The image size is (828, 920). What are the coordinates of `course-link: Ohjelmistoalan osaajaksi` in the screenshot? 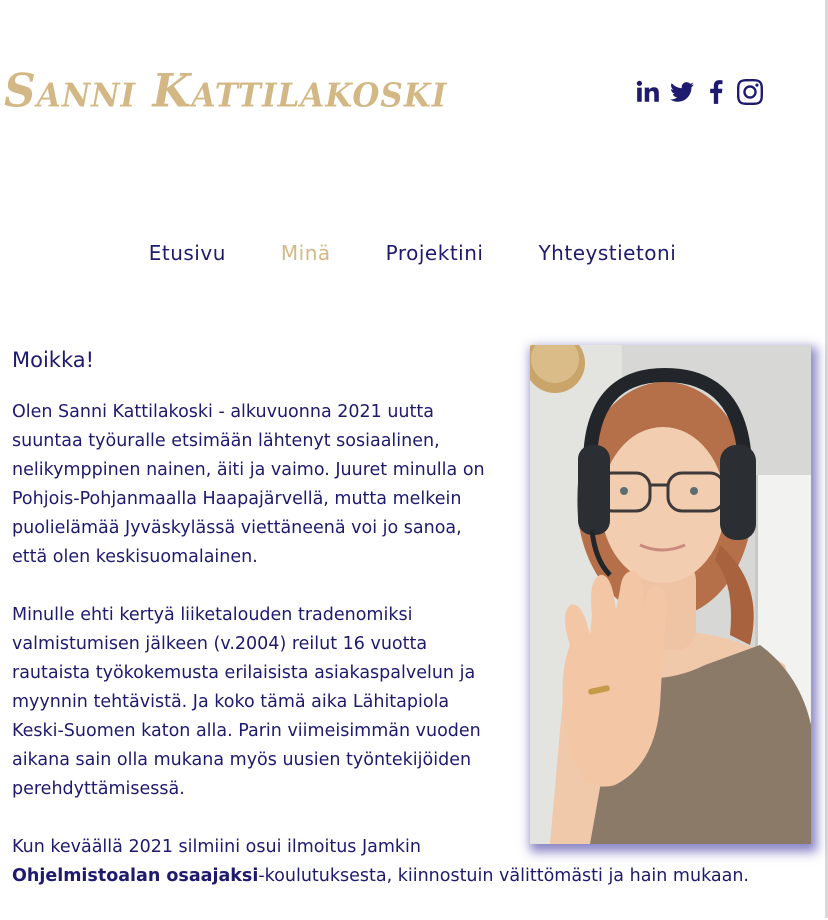 It's located at (135, 876).